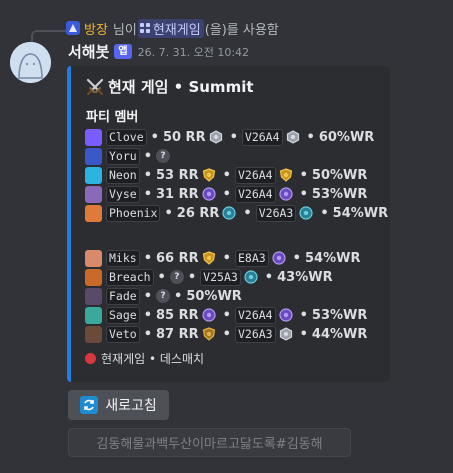 Image resolution: width=453 pixels, height=473 pixels. Describe the element at coordinates (123, 194) in the screenshot. I see `player-agent-name: Vyse` at that location.